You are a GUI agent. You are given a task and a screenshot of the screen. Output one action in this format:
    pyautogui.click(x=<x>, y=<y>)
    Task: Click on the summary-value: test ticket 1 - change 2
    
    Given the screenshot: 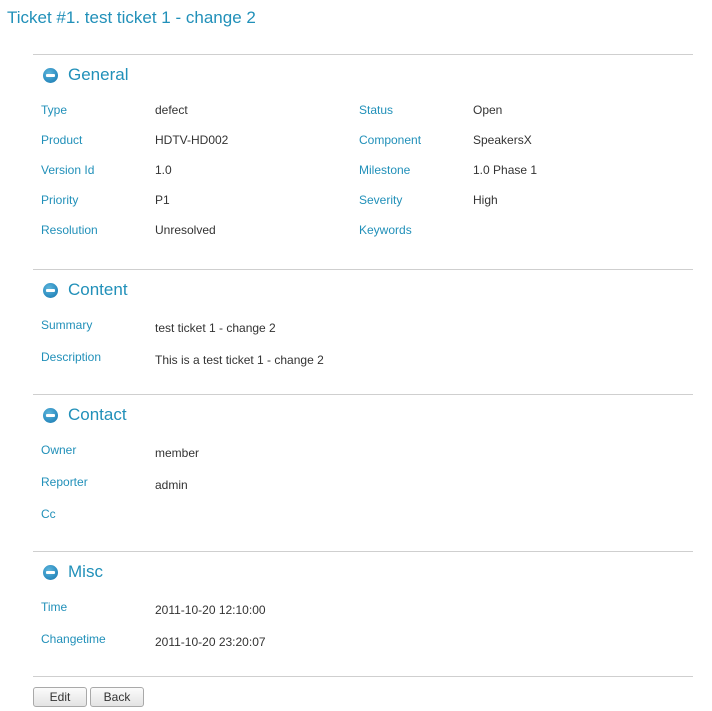 What is the action you would take?
    pyautogui.click(x=215, y=328)
    